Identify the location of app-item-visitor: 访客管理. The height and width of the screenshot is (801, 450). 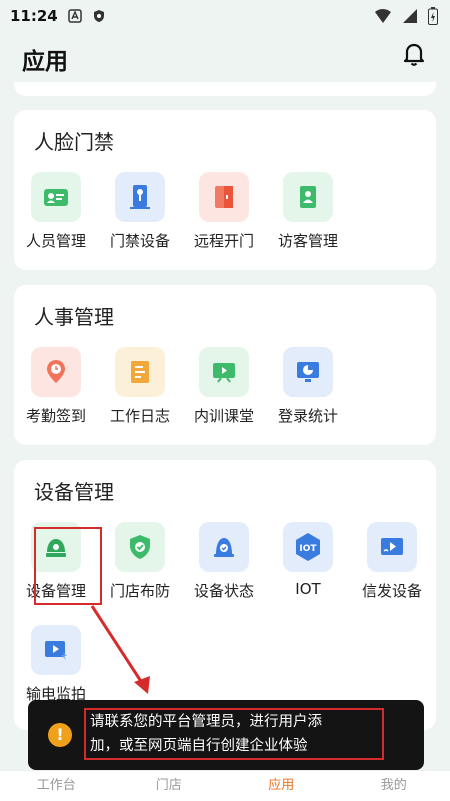
(308, 211).